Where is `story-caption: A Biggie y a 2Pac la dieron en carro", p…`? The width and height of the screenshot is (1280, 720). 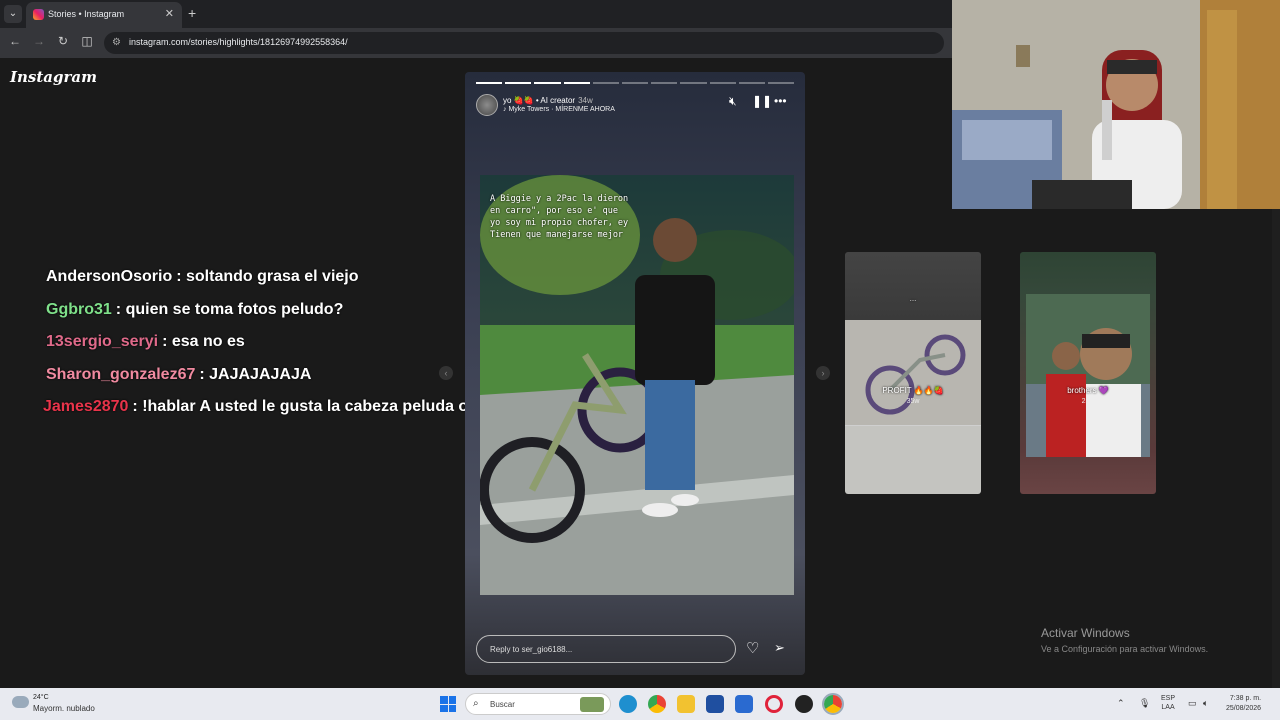 story-caption: A Biggie y a 2Pac la dieron en carro", p… is located at coordinates (559, 217).